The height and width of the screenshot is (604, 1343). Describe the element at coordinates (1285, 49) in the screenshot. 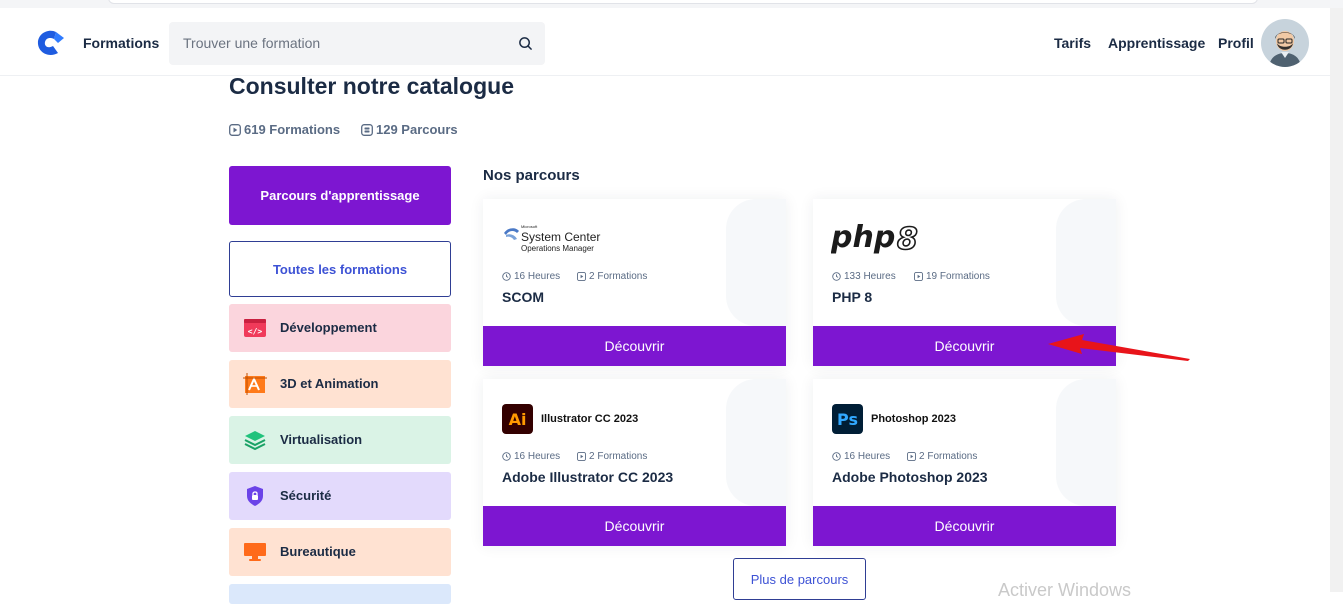

I see `user-avatar-icon` at that location.